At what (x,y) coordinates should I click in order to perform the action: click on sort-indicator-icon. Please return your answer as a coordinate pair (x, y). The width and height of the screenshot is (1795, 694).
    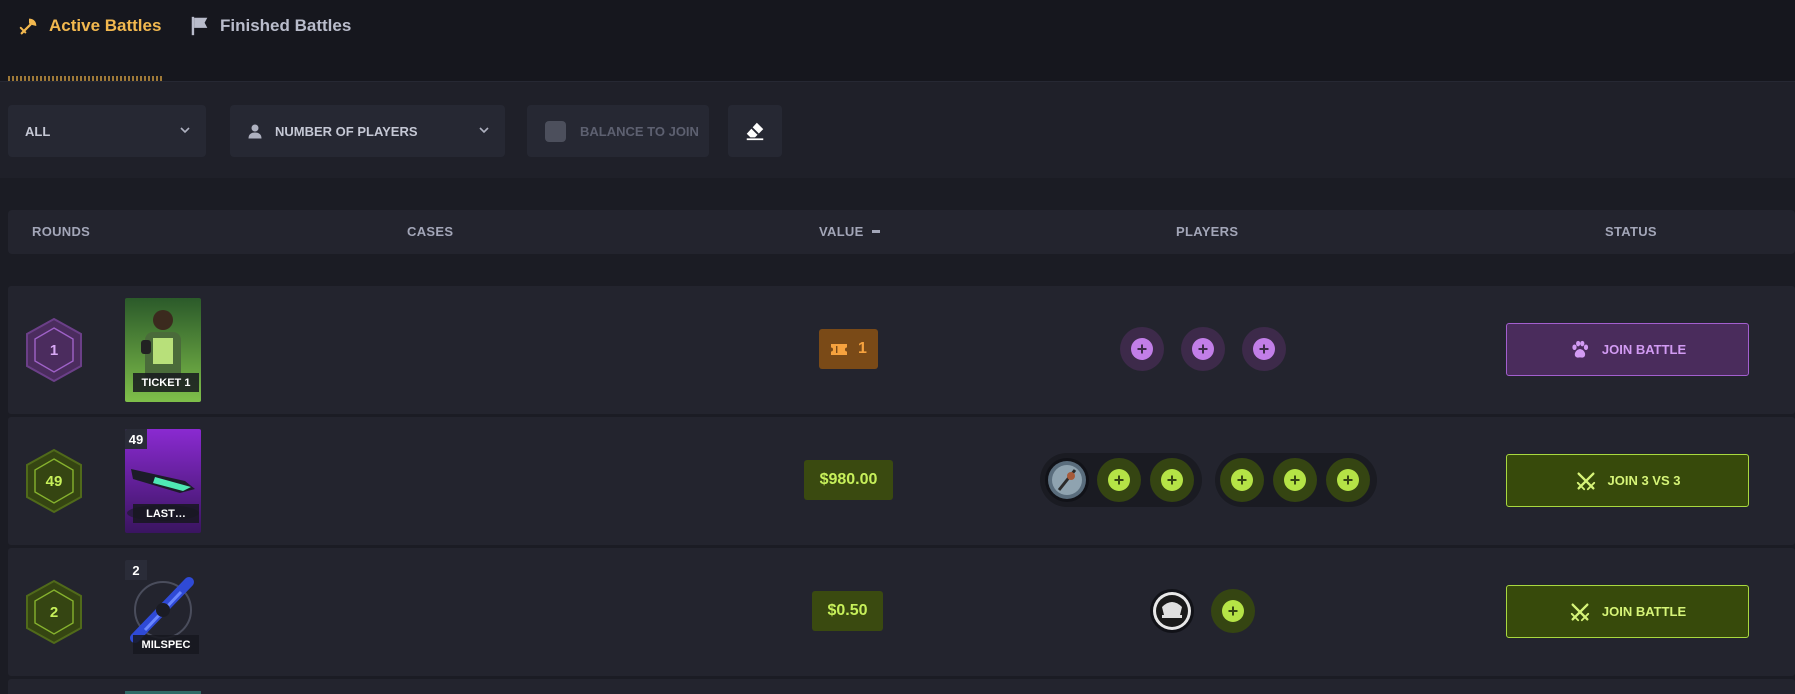
    Looking at the image, I should click on (875, 231).